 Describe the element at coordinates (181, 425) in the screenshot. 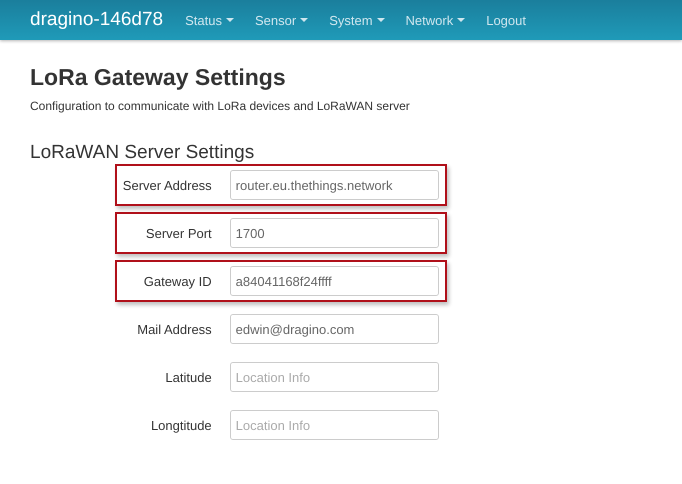

I see `field-label: Longtitude` at that location.